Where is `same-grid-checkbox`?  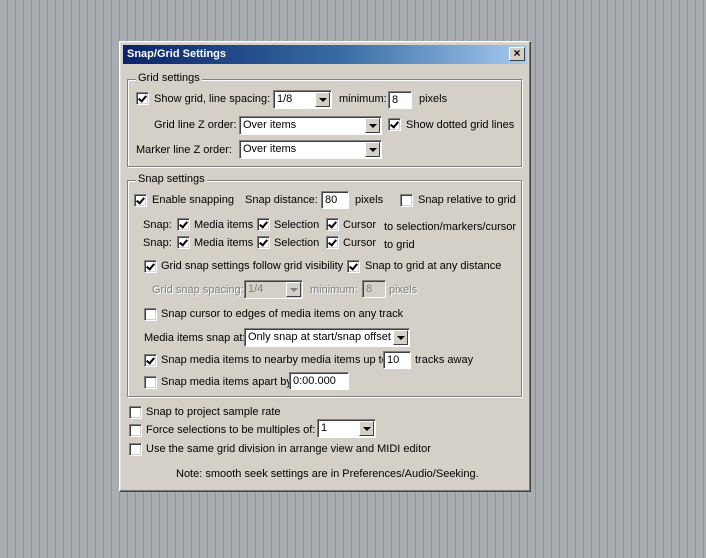
same-grid-checkbox is located at coordinates (135, 449).